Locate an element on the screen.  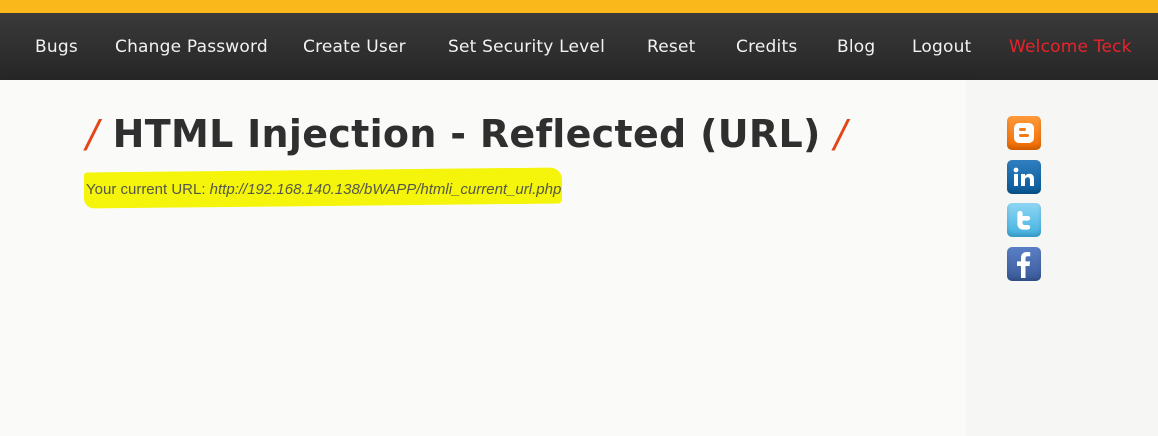
welcome-user: Welcome Teck is located at coordinates (1070, 47).